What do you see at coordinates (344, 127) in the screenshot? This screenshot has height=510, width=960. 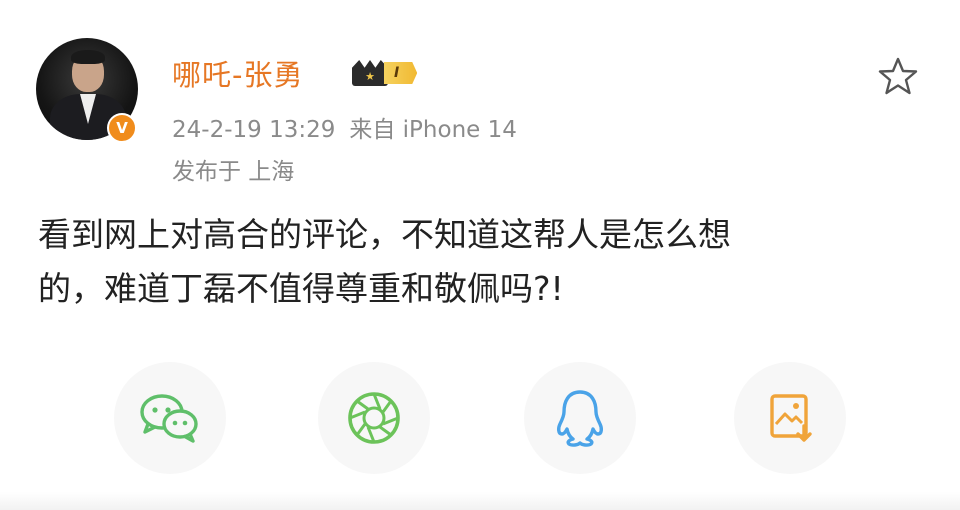 I see `post-meta: 24-2-19 13:29 来自 iPhone 14` at bounding box center [344, 127].